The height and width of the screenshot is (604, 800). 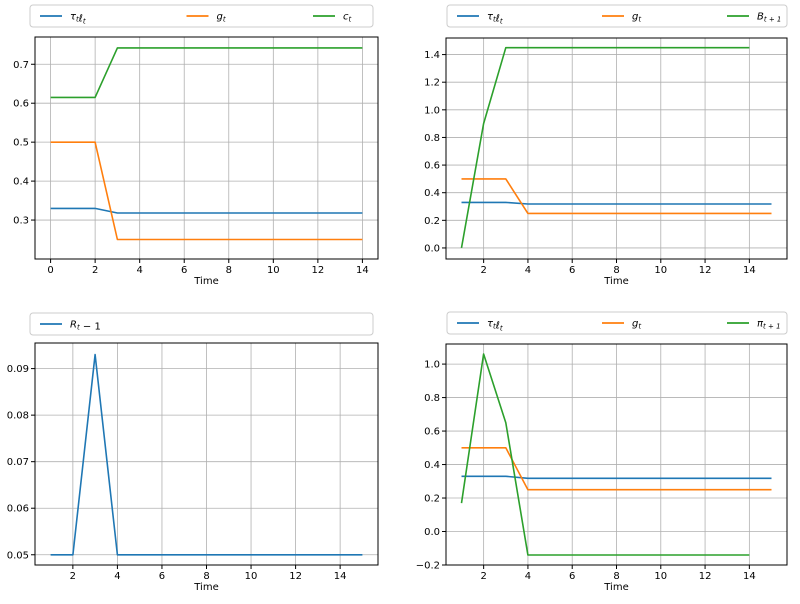 What do you see at coordinates (18, 462) in the screenshot?
I see `y-tick-label: 0.07` at bounding box center [18, 462].